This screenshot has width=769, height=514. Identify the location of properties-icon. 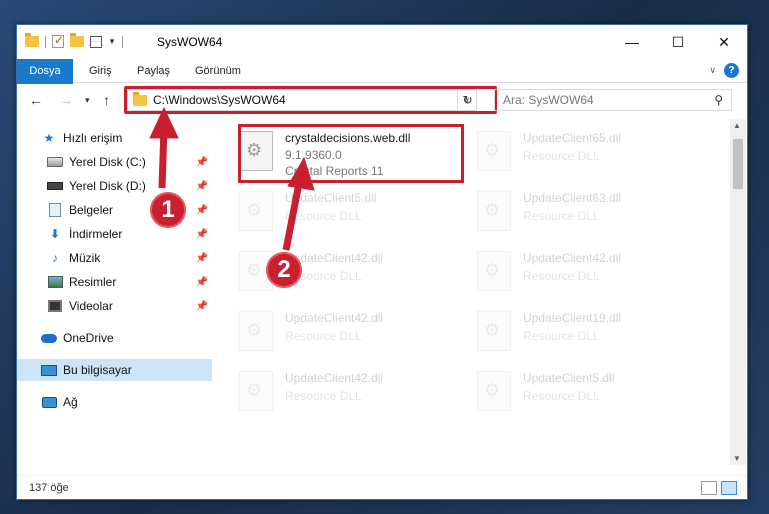
(96, 41).